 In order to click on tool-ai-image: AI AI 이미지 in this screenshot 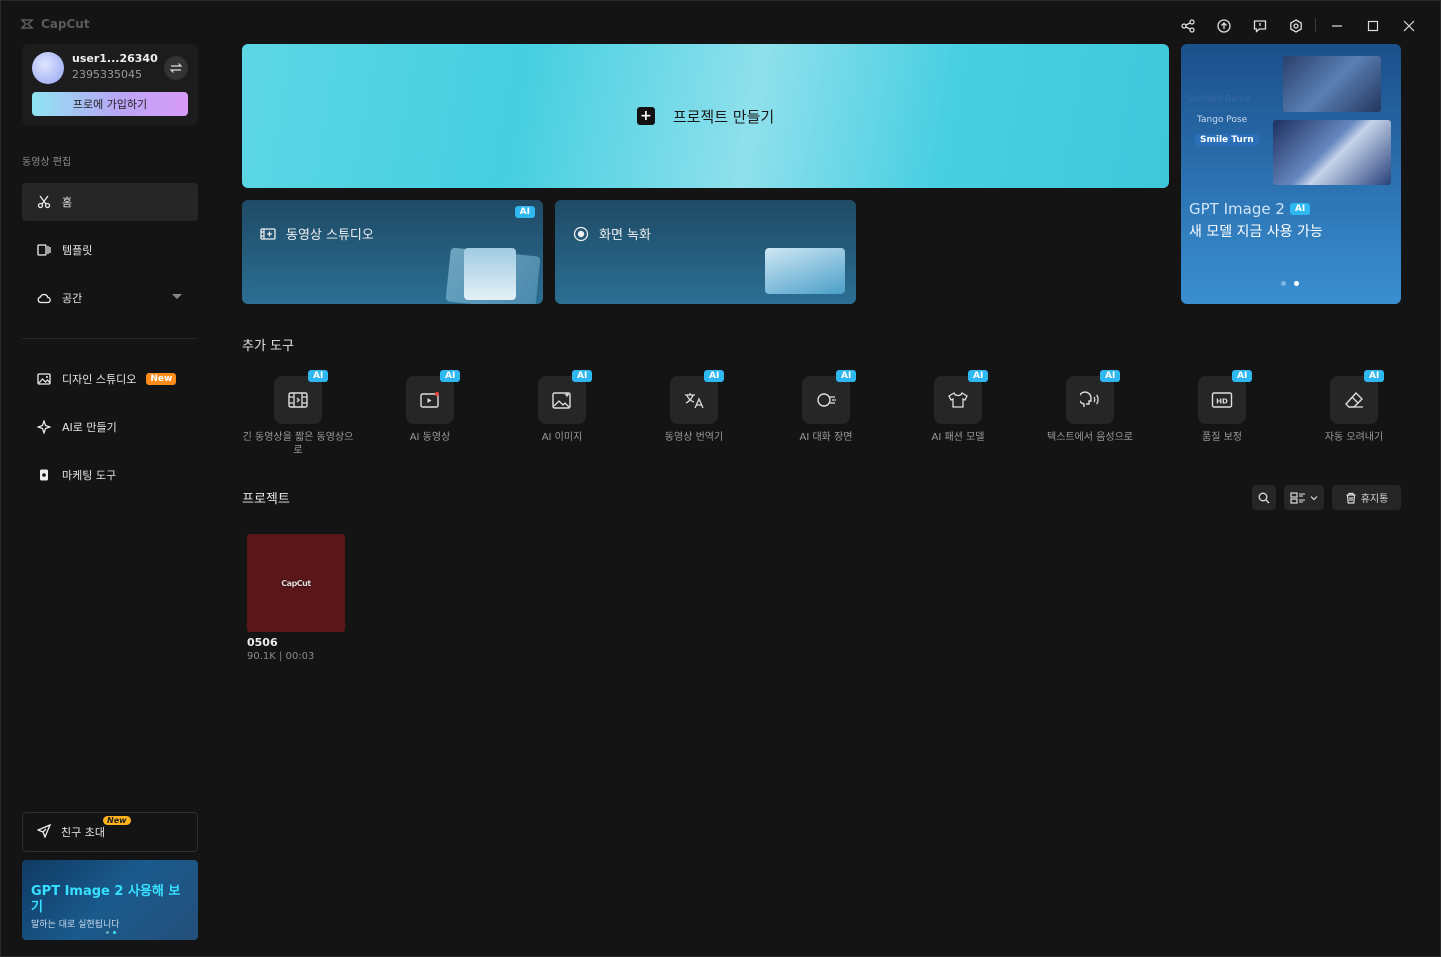, I will do `click(562, 418)`.